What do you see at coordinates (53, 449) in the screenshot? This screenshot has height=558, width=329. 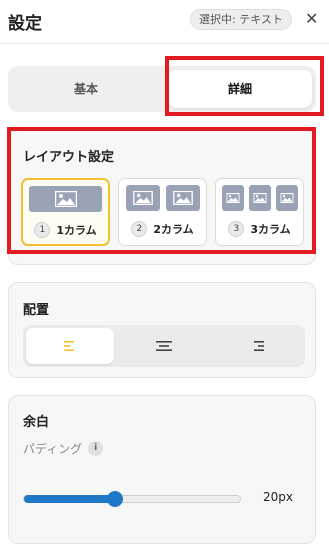 I see `padding-label: パディング` at bounding box center [53, 449].